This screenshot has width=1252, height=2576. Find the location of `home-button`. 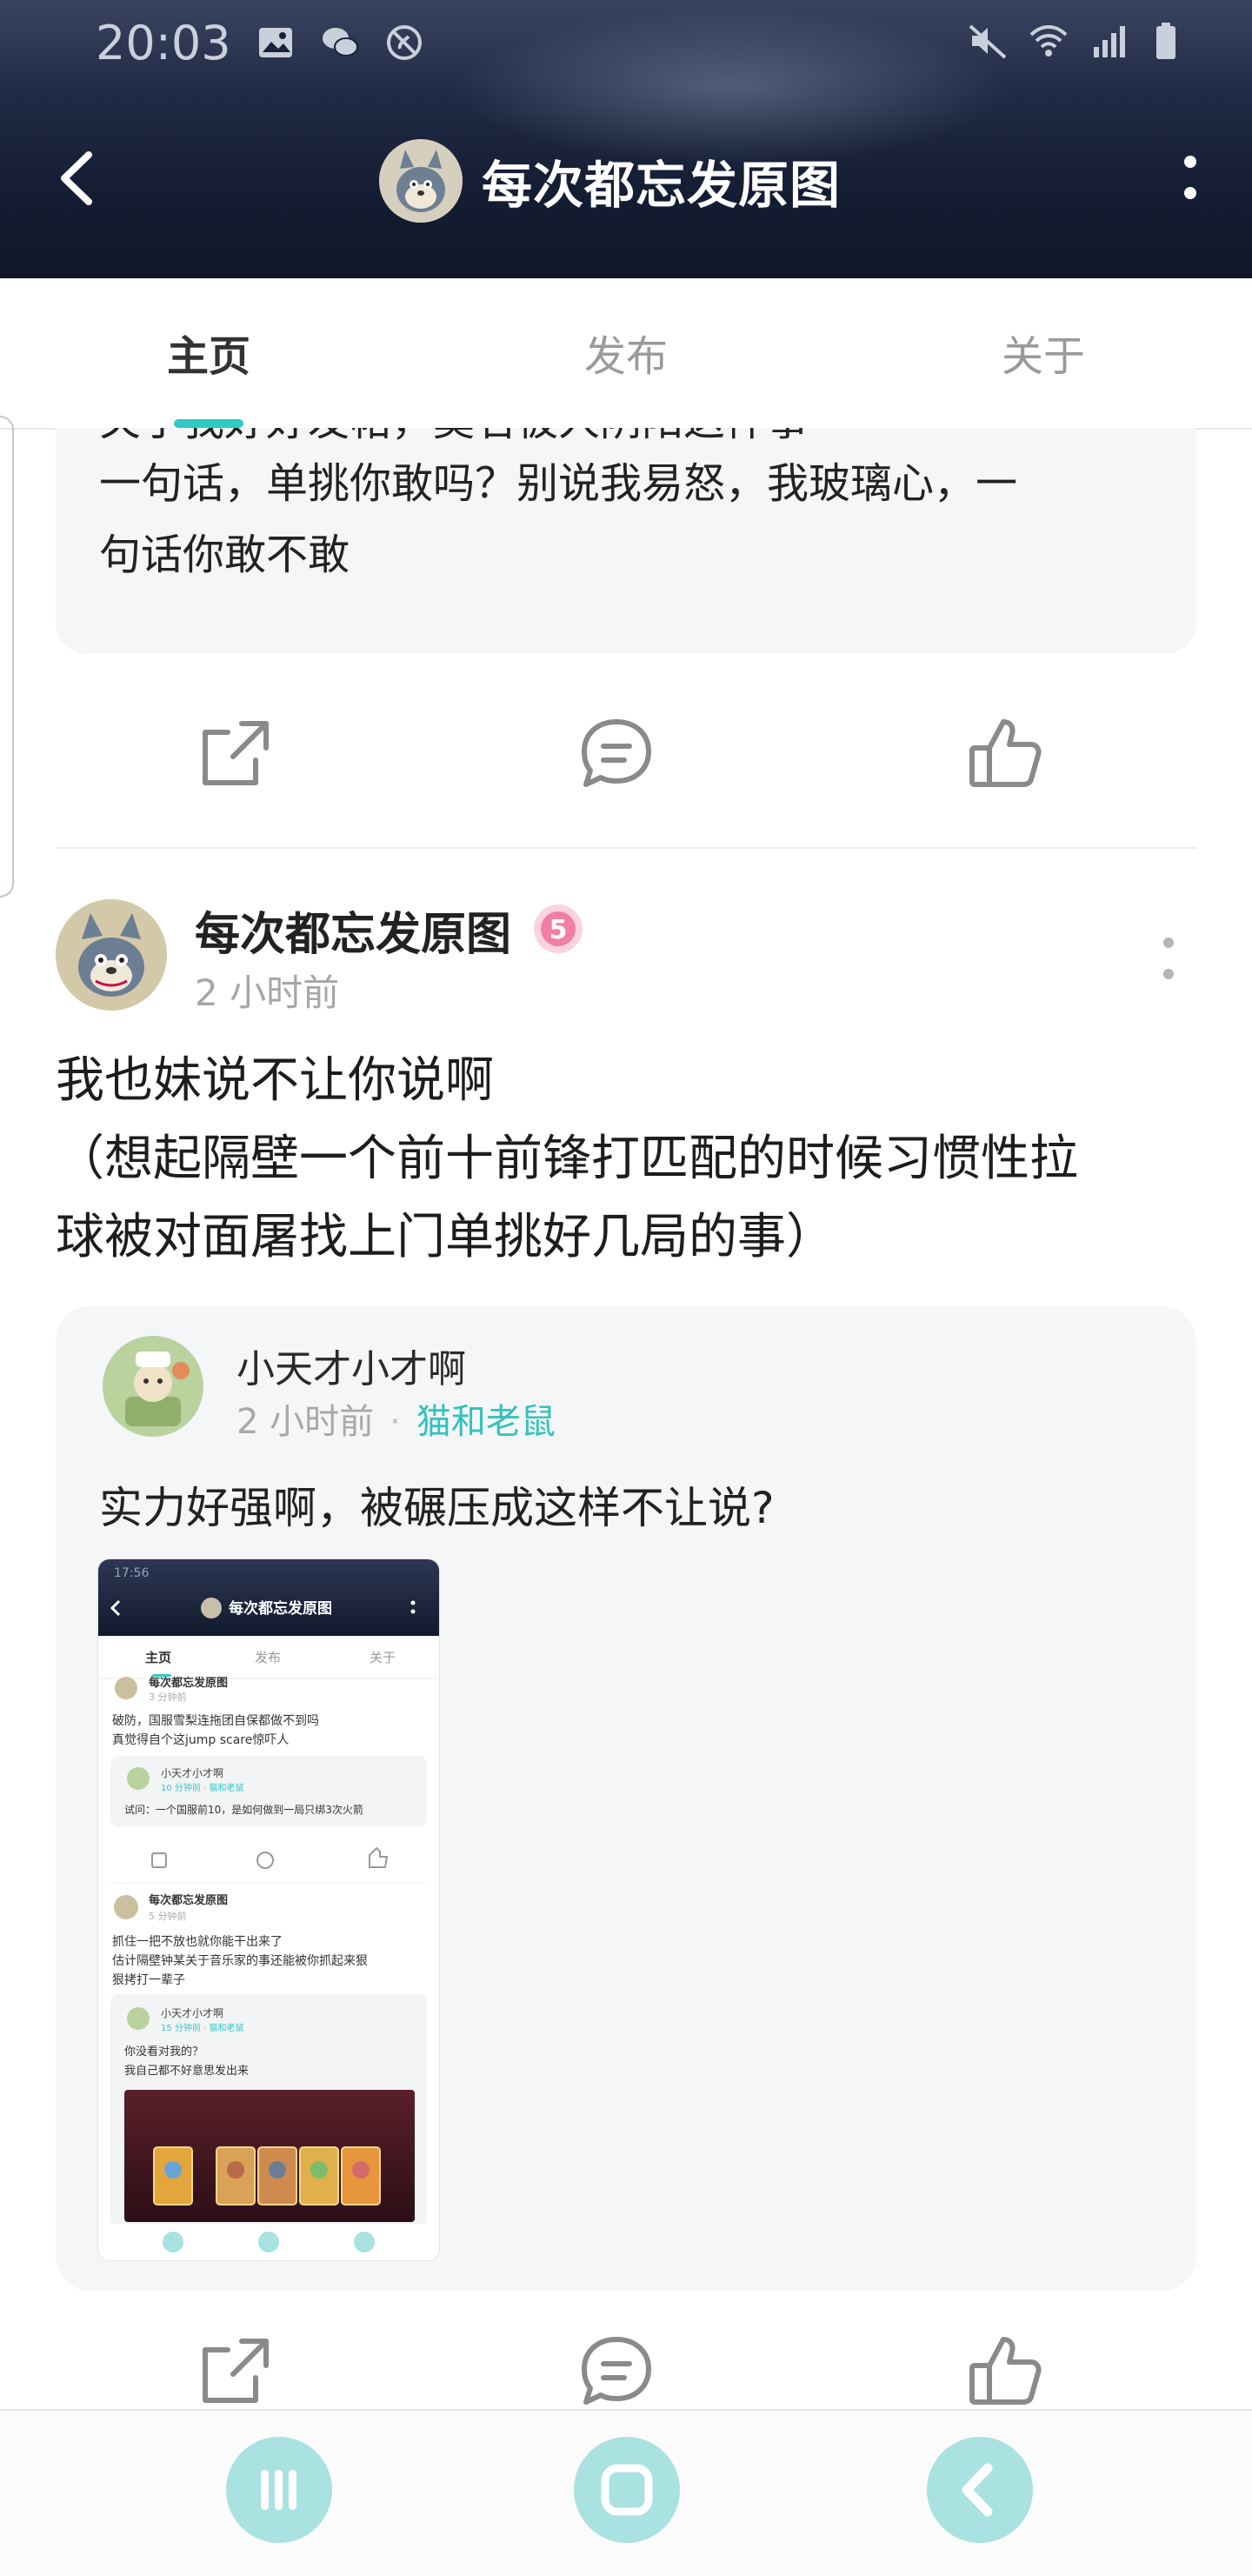

home-button is located at coordinates (627, 2490).